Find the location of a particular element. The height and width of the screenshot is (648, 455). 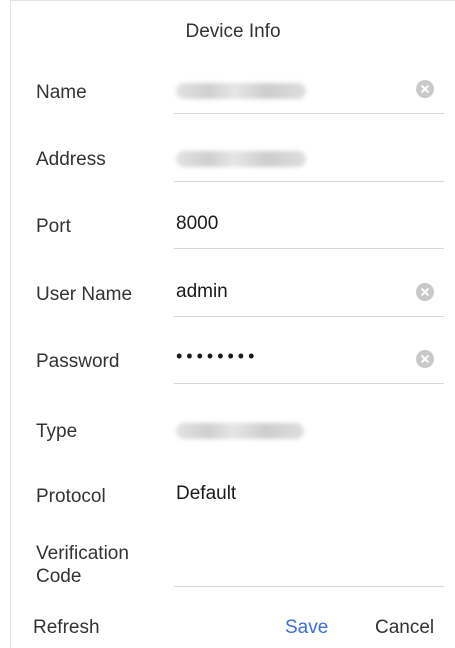

type-value-redacted is located at coordinates (240, 431).